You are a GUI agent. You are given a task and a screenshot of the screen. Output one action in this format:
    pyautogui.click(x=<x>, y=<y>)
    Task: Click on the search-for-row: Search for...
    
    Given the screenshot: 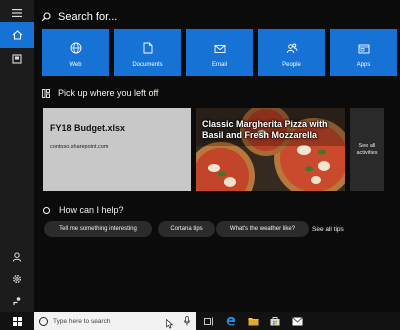 What is the action you would take?
    pyautogui.click(x=217, y=17)
    